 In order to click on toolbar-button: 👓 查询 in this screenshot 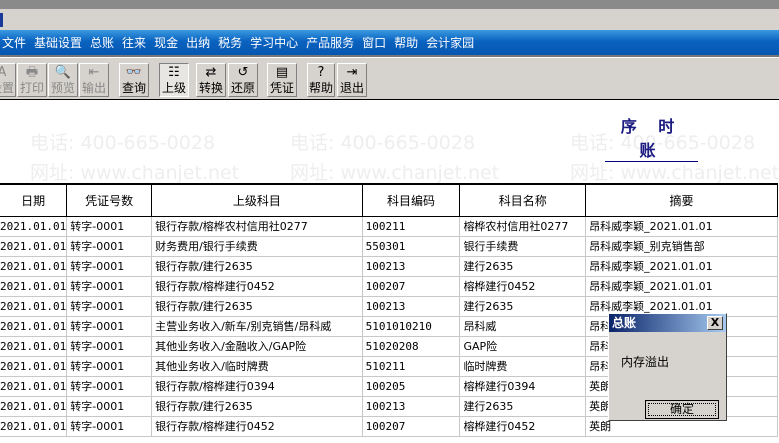, I will do `click(134, 80)`.